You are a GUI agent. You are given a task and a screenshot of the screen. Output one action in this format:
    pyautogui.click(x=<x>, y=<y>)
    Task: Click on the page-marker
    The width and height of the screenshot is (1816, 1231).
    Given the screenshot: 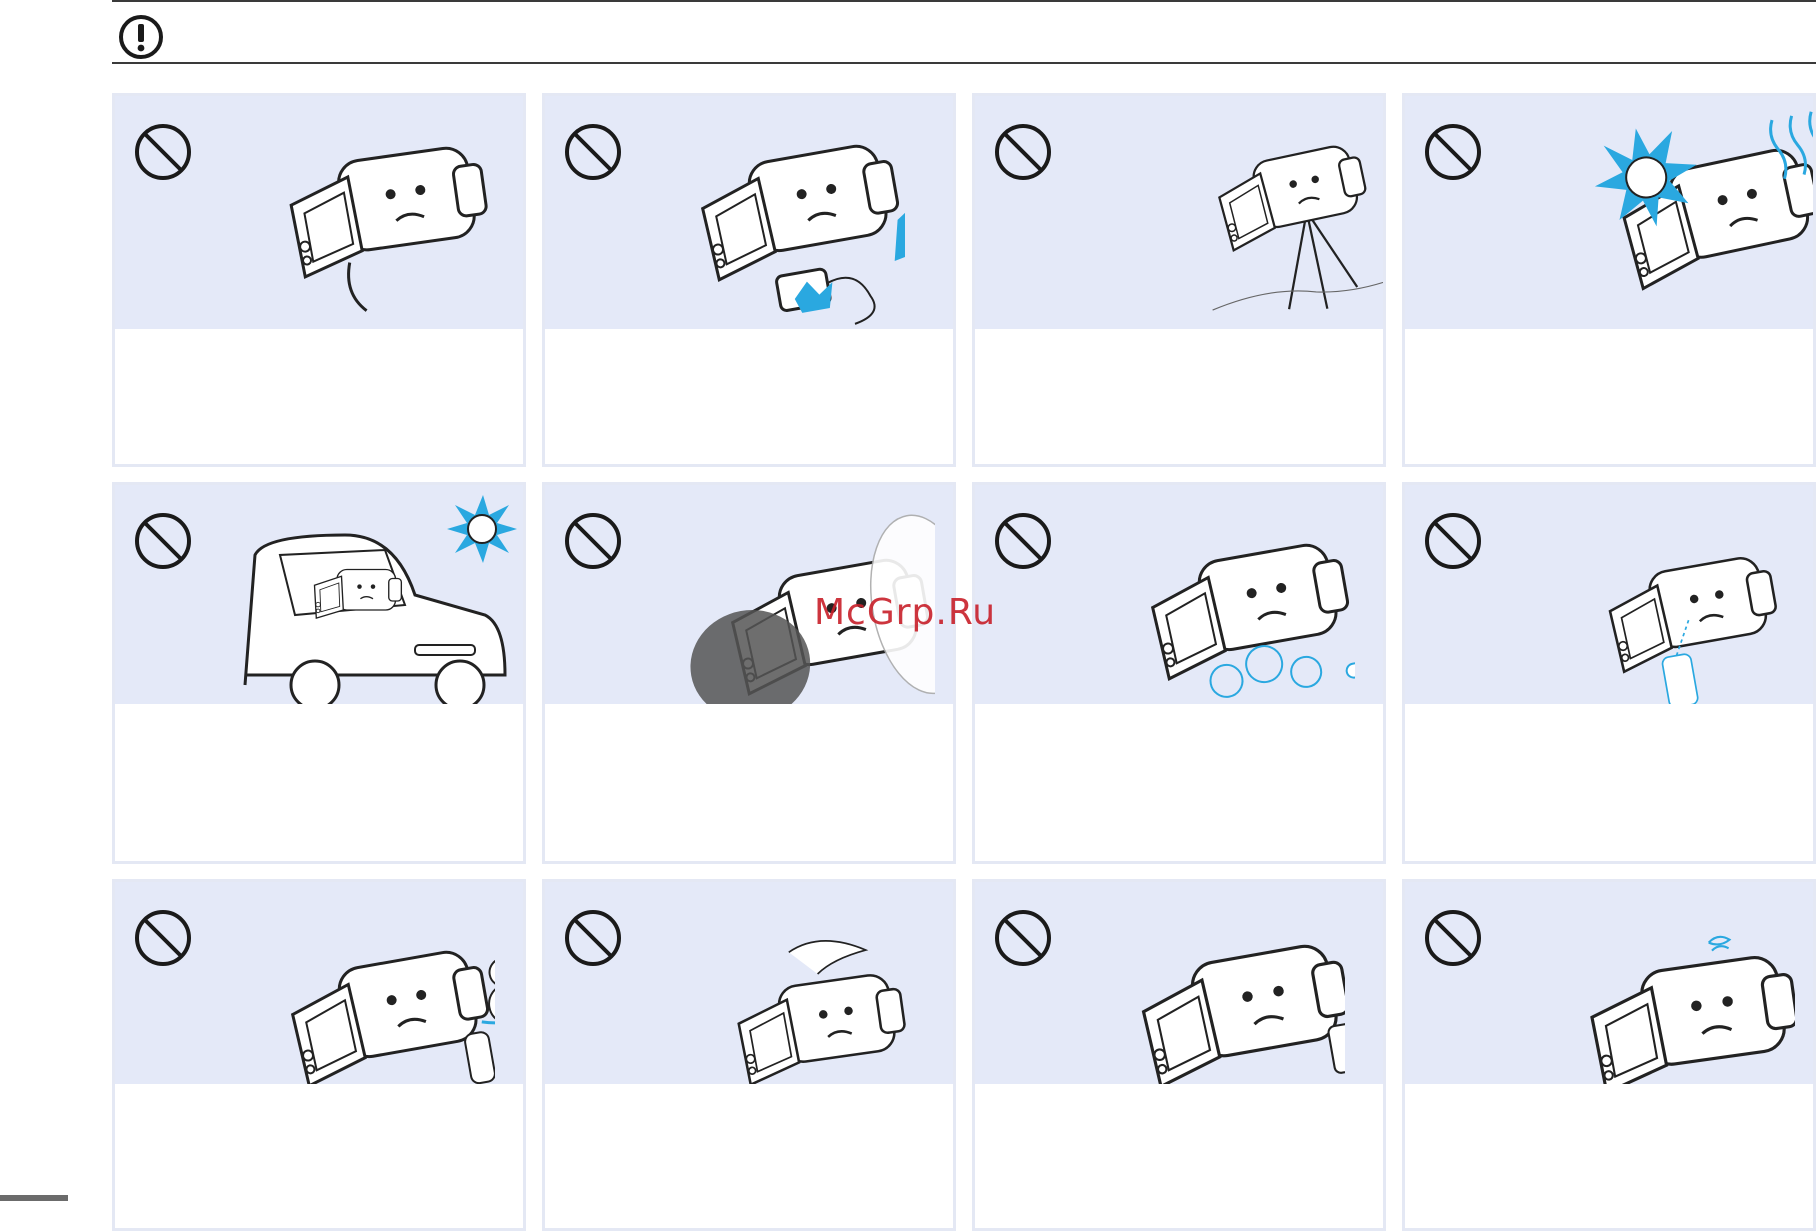 What is the action you would take?
    pyautogui.click(x=34, y=1198)
    